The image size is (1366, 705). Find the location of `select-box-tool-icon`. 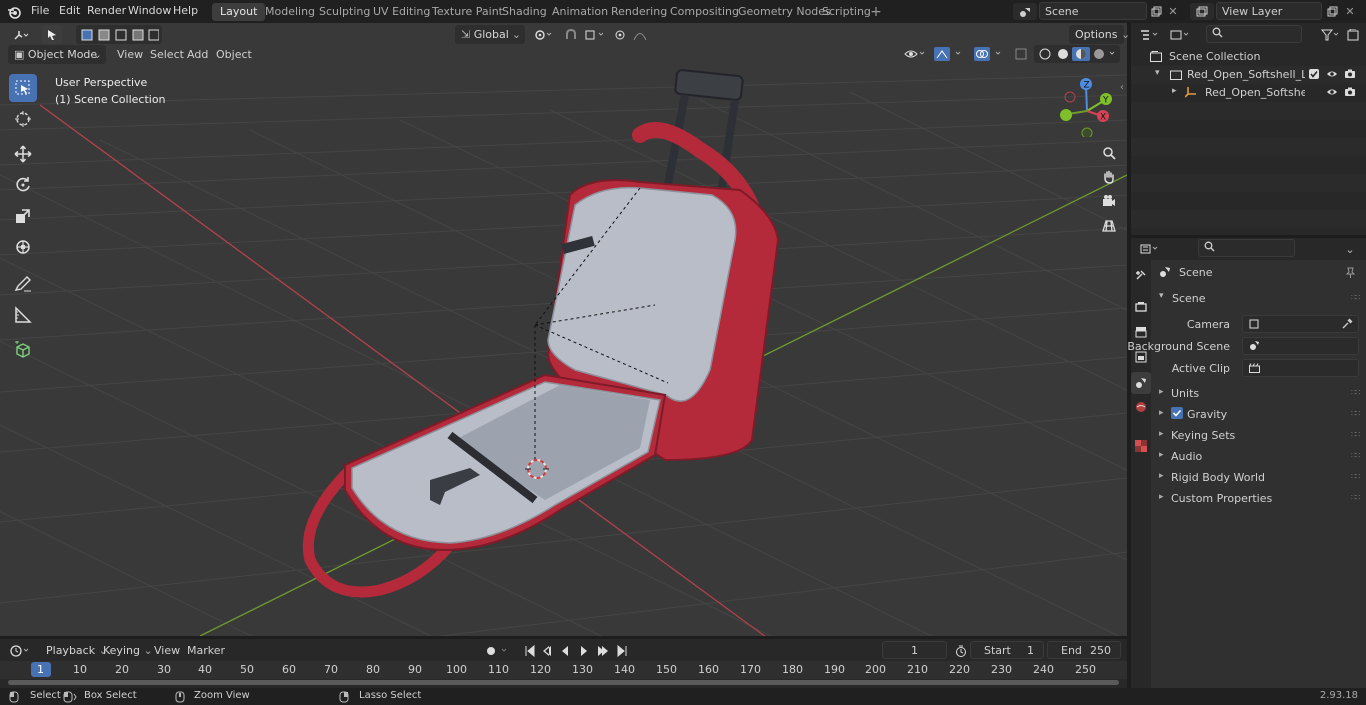

select-box-tool-icon is located at coordinates (23, 88).